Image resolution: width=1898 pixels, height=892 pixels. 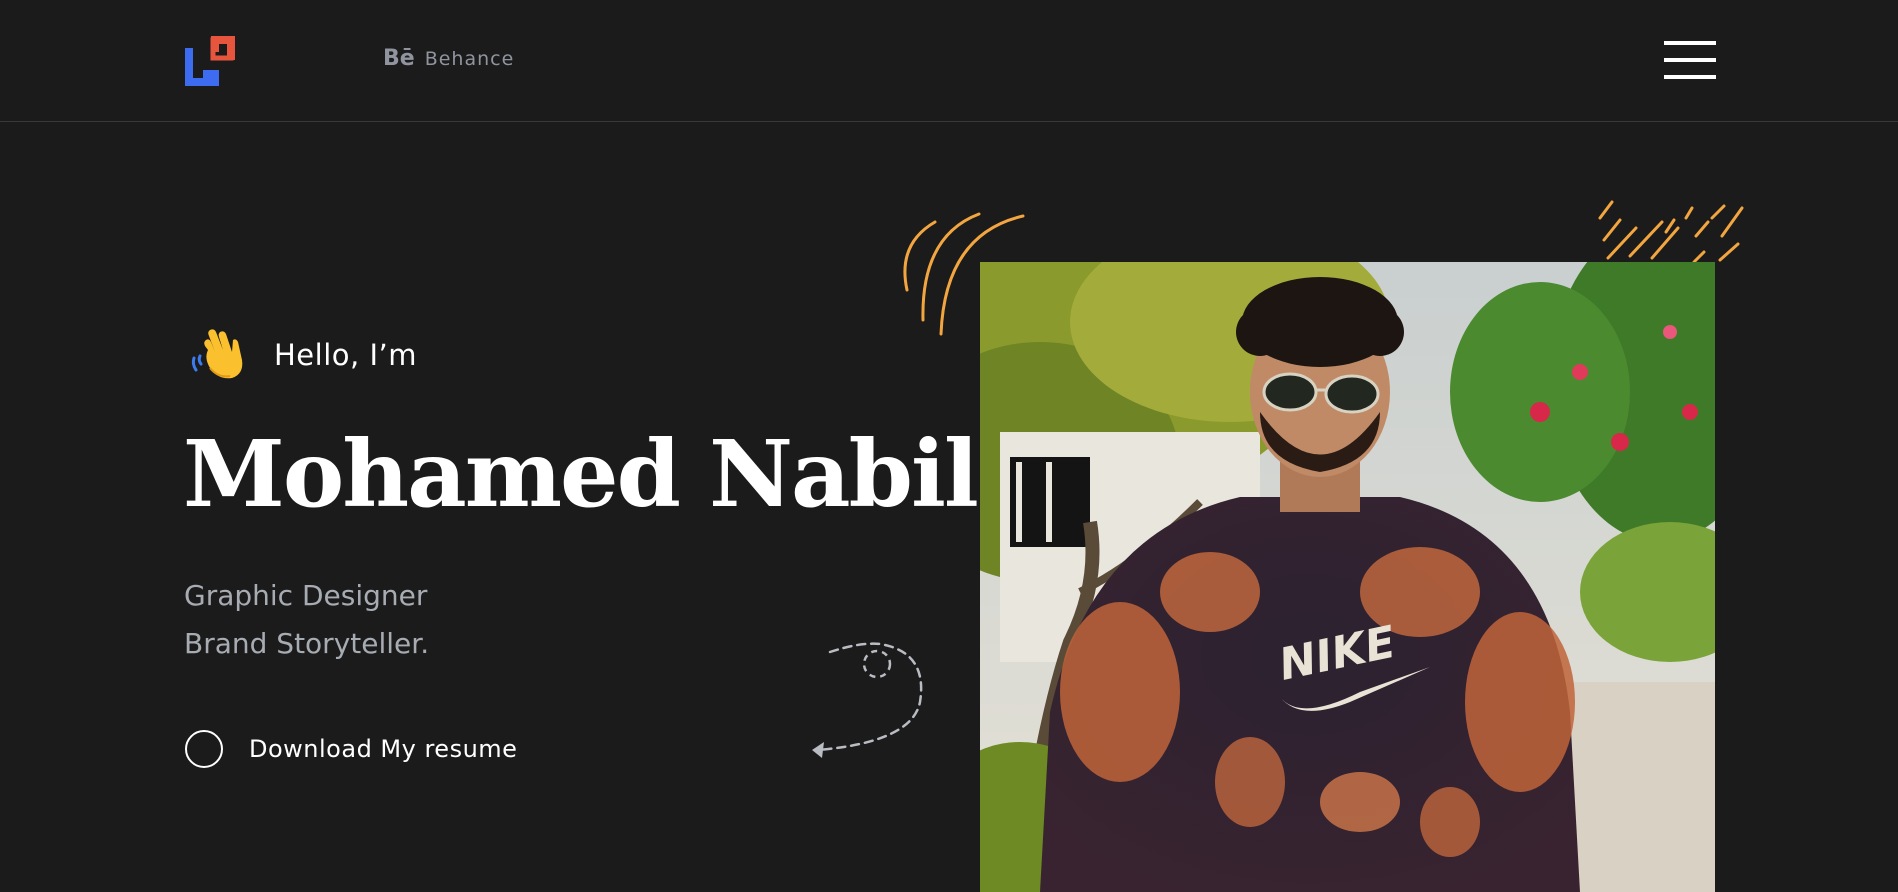 What do you see at coordinates (307, 643) in the screenshot?
I see `role-item: Brand Storyteller.` at bounding box center [307, 643].